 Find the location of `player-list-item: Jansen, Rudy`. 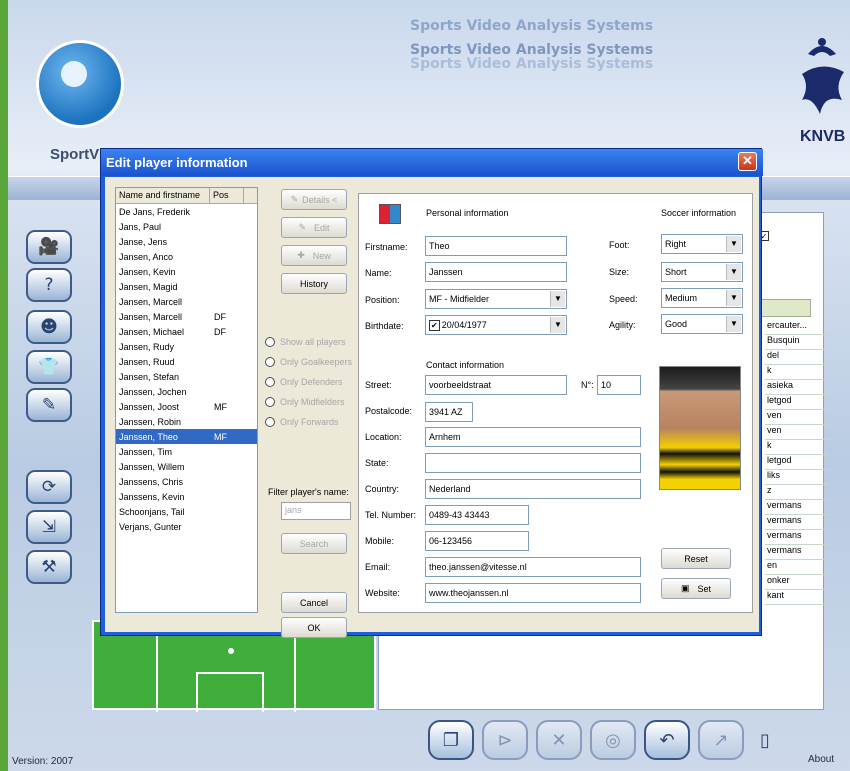

player-list-item: Jansen, Rudy is located at coordinates (186, 346).